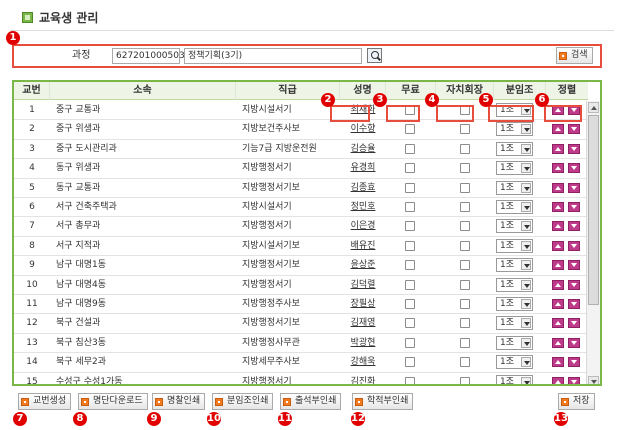 The height and width of the screenshot is (430, 619). I want to click on attendance-print-button: 출석부인쇄, so click(311, 401).